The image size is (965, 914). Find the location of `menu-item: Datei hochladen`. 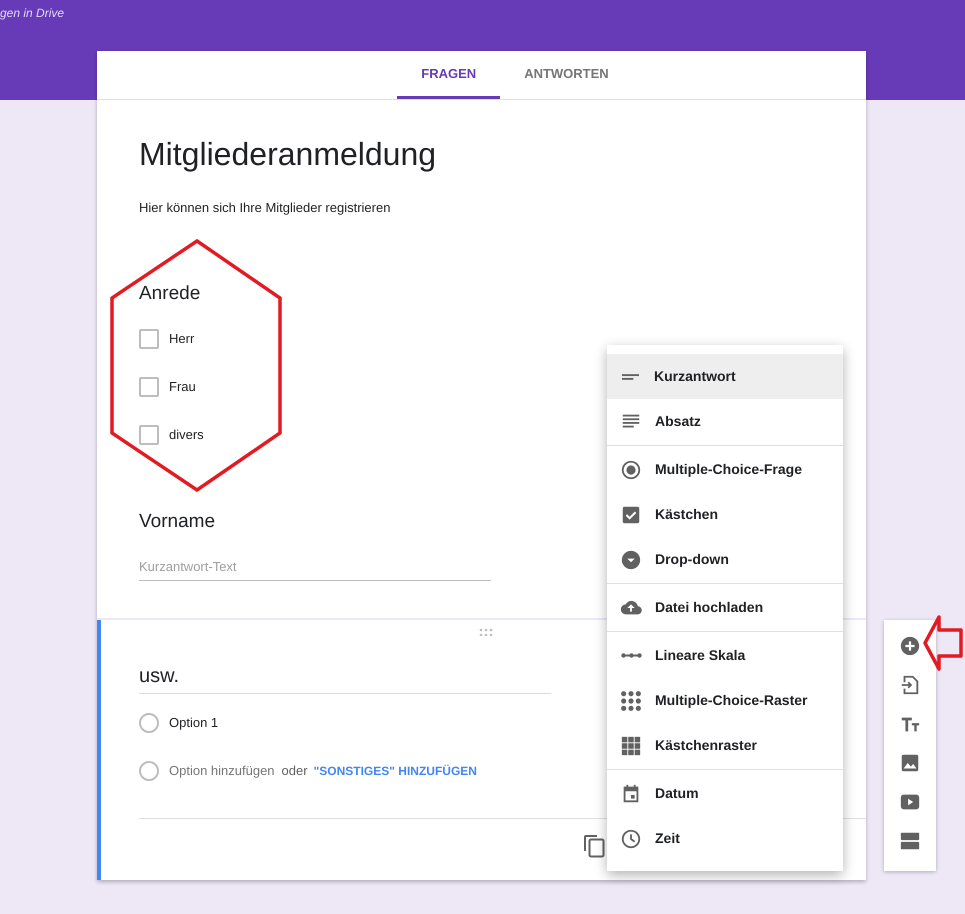

menu-item: Datei hochladen is located at coordinates (725, 607).